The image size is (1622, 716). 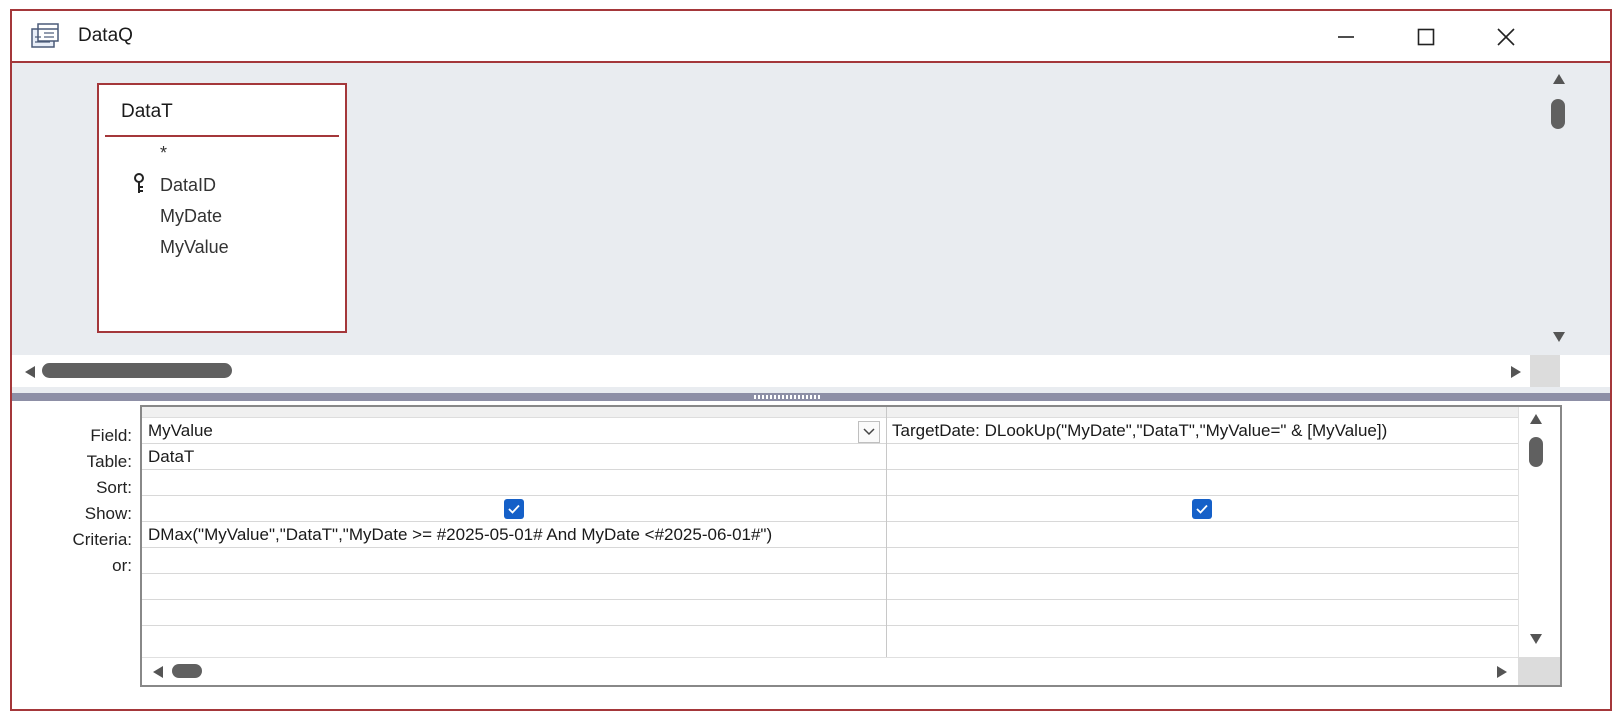 I want to click on column1-table-cell: DataT, so click(x=171, y=457).